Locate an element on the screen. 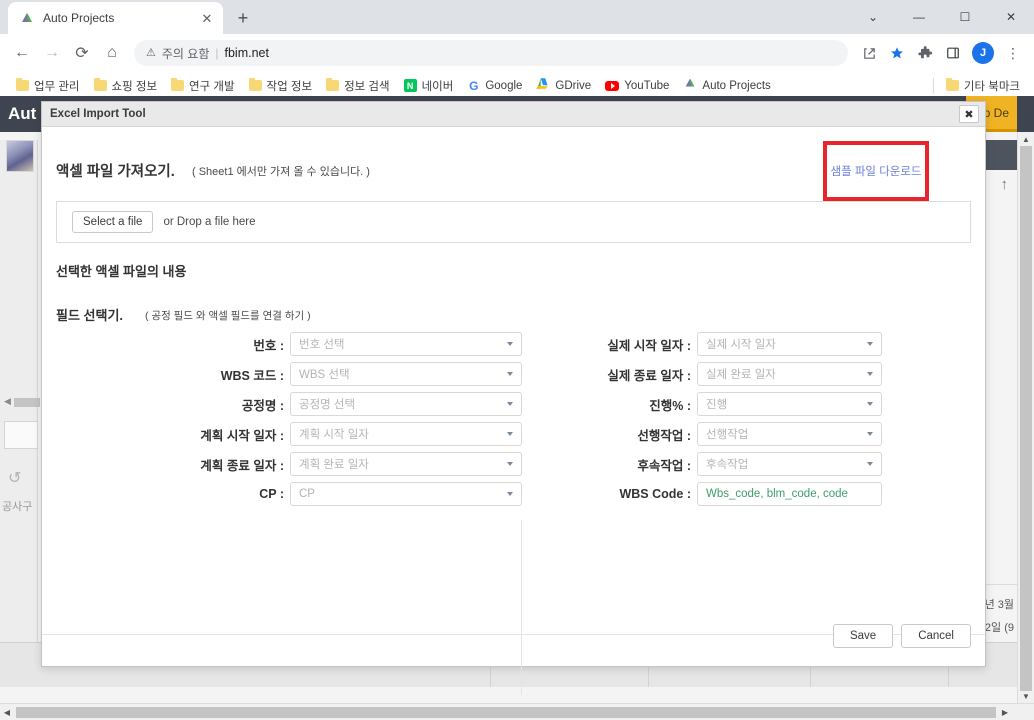 This screenshot has height=720, width=1034. field-row-cp: CP is located at coordinates (357, 494).